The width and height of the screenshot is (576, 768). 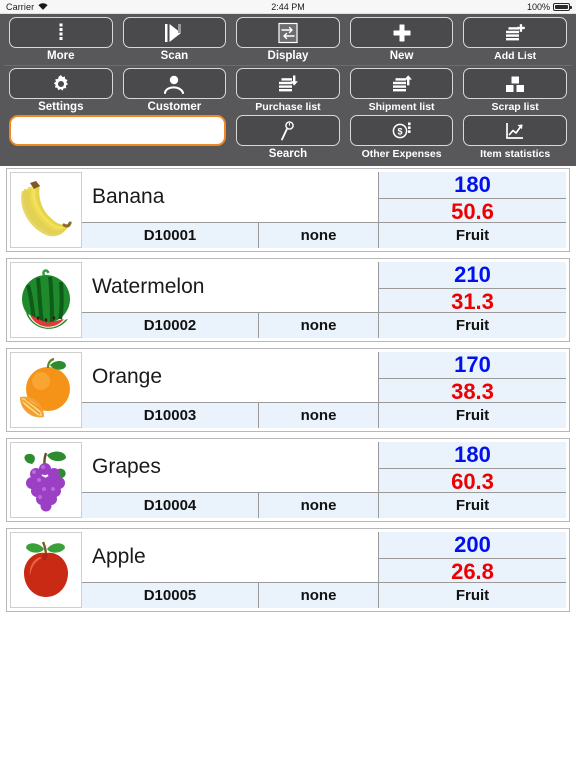 I want to click on list-item: Banana 180 50.6 D10001 none Fruit, so click(x=288, y=210).